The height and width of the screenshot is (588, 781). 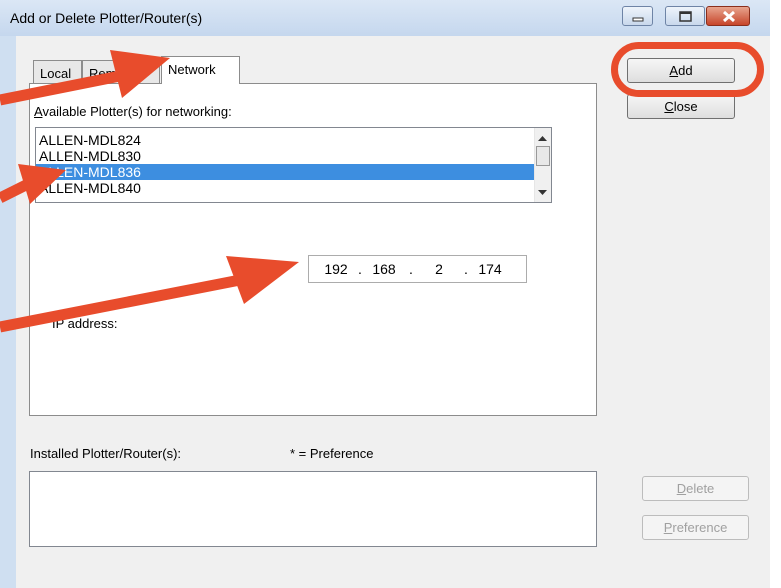 I want to click on preference-note: * = Preference, so click(x=332, y=453).